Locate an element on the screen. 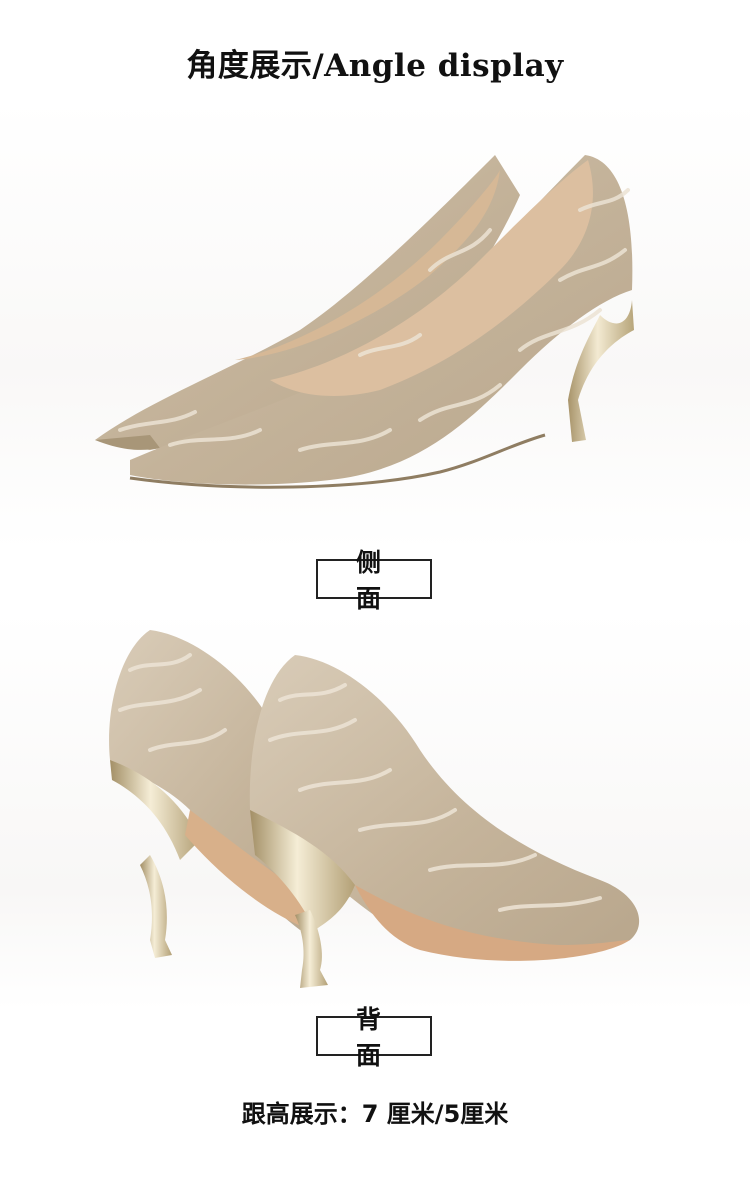 Image resolution: width=750 pixels, height=1200 pixels. heel-height-line: 跟高展示：7 厘米/5厘米 is located at coordinates (375, 1111).